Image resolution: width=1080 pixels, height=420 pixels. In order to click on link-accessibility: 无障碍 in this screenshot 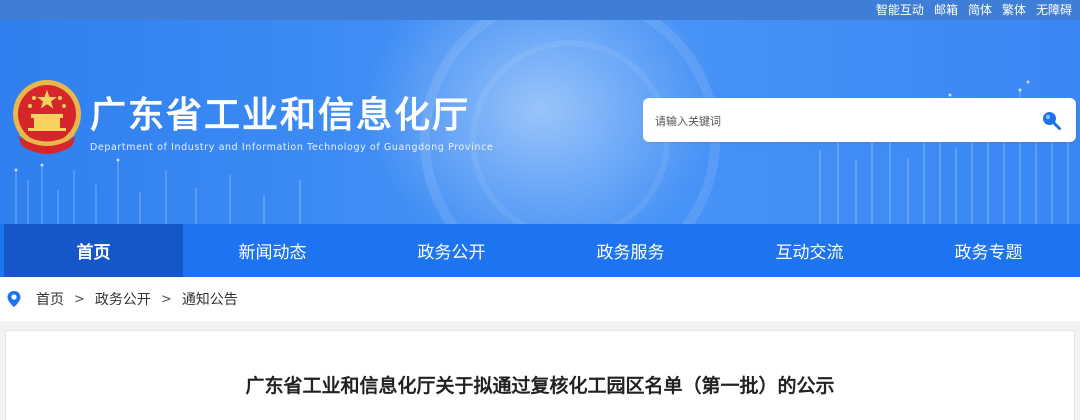, I will do `click(1054, 10)`.